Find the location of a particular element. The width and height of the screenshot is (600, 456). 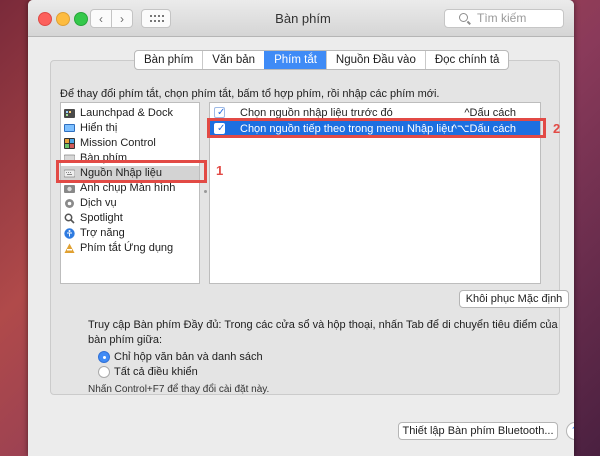

title-bar: ‹ › Bàn phím Tìm kiếm is located at coordinates (301, 18).